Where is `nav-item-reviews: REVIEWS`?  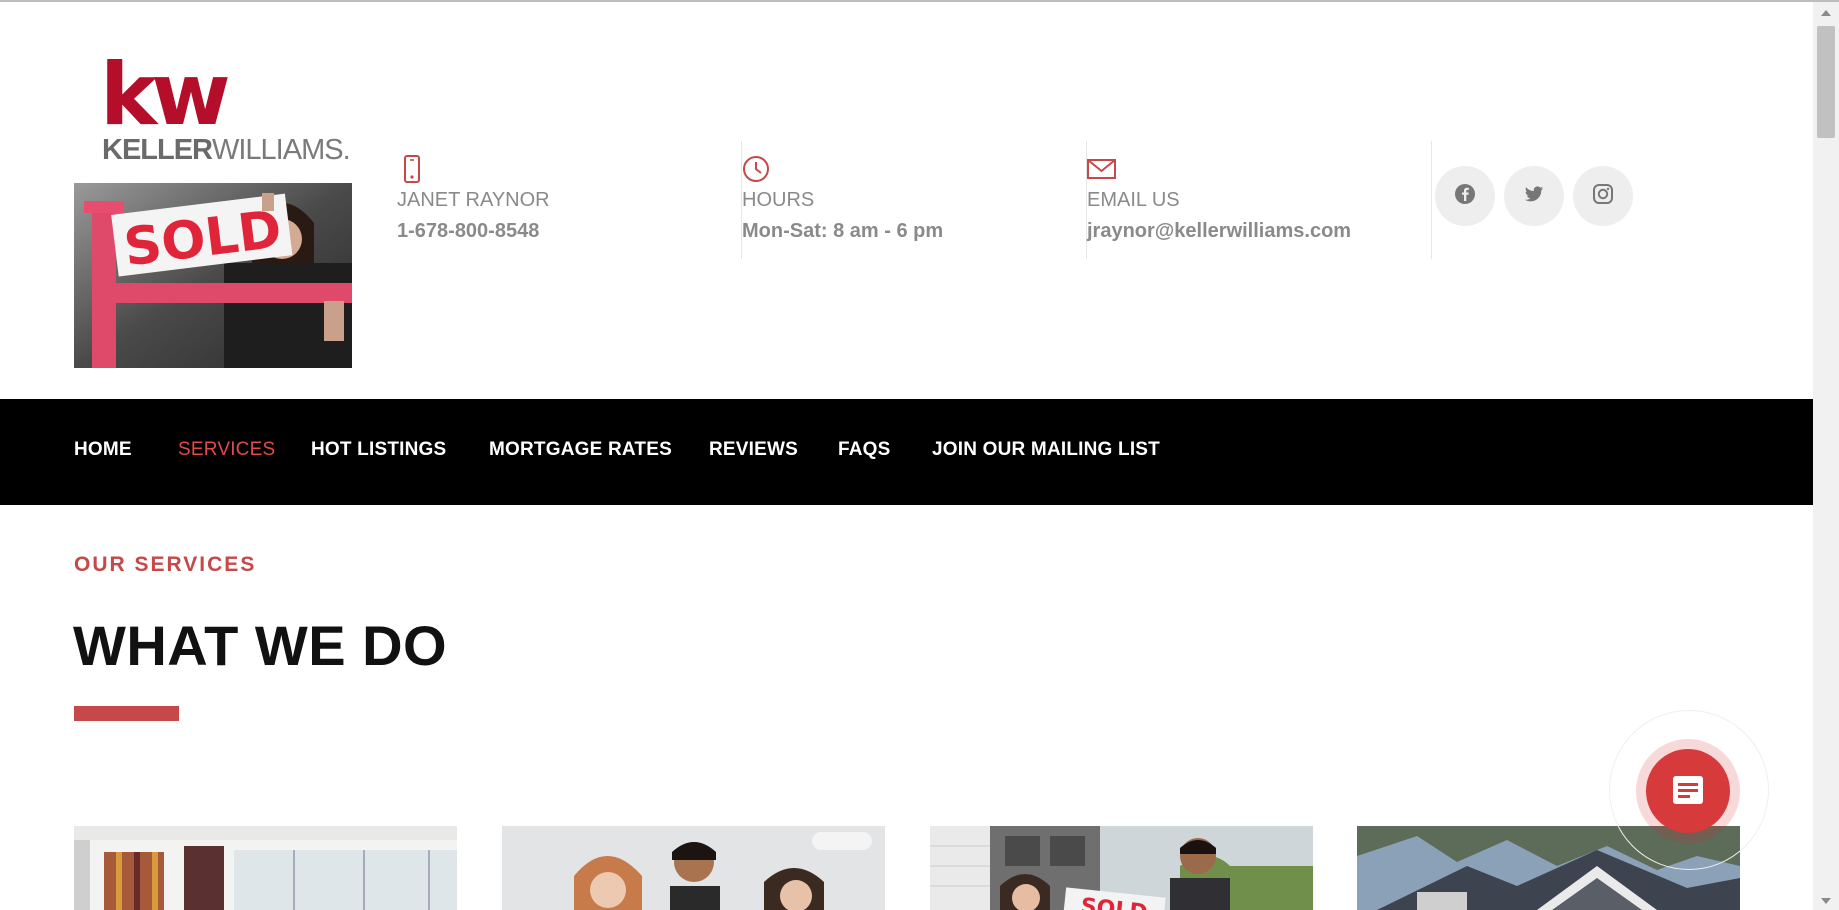
nav-item-reviews: REVIEWS is located at coordinates (753, 450).